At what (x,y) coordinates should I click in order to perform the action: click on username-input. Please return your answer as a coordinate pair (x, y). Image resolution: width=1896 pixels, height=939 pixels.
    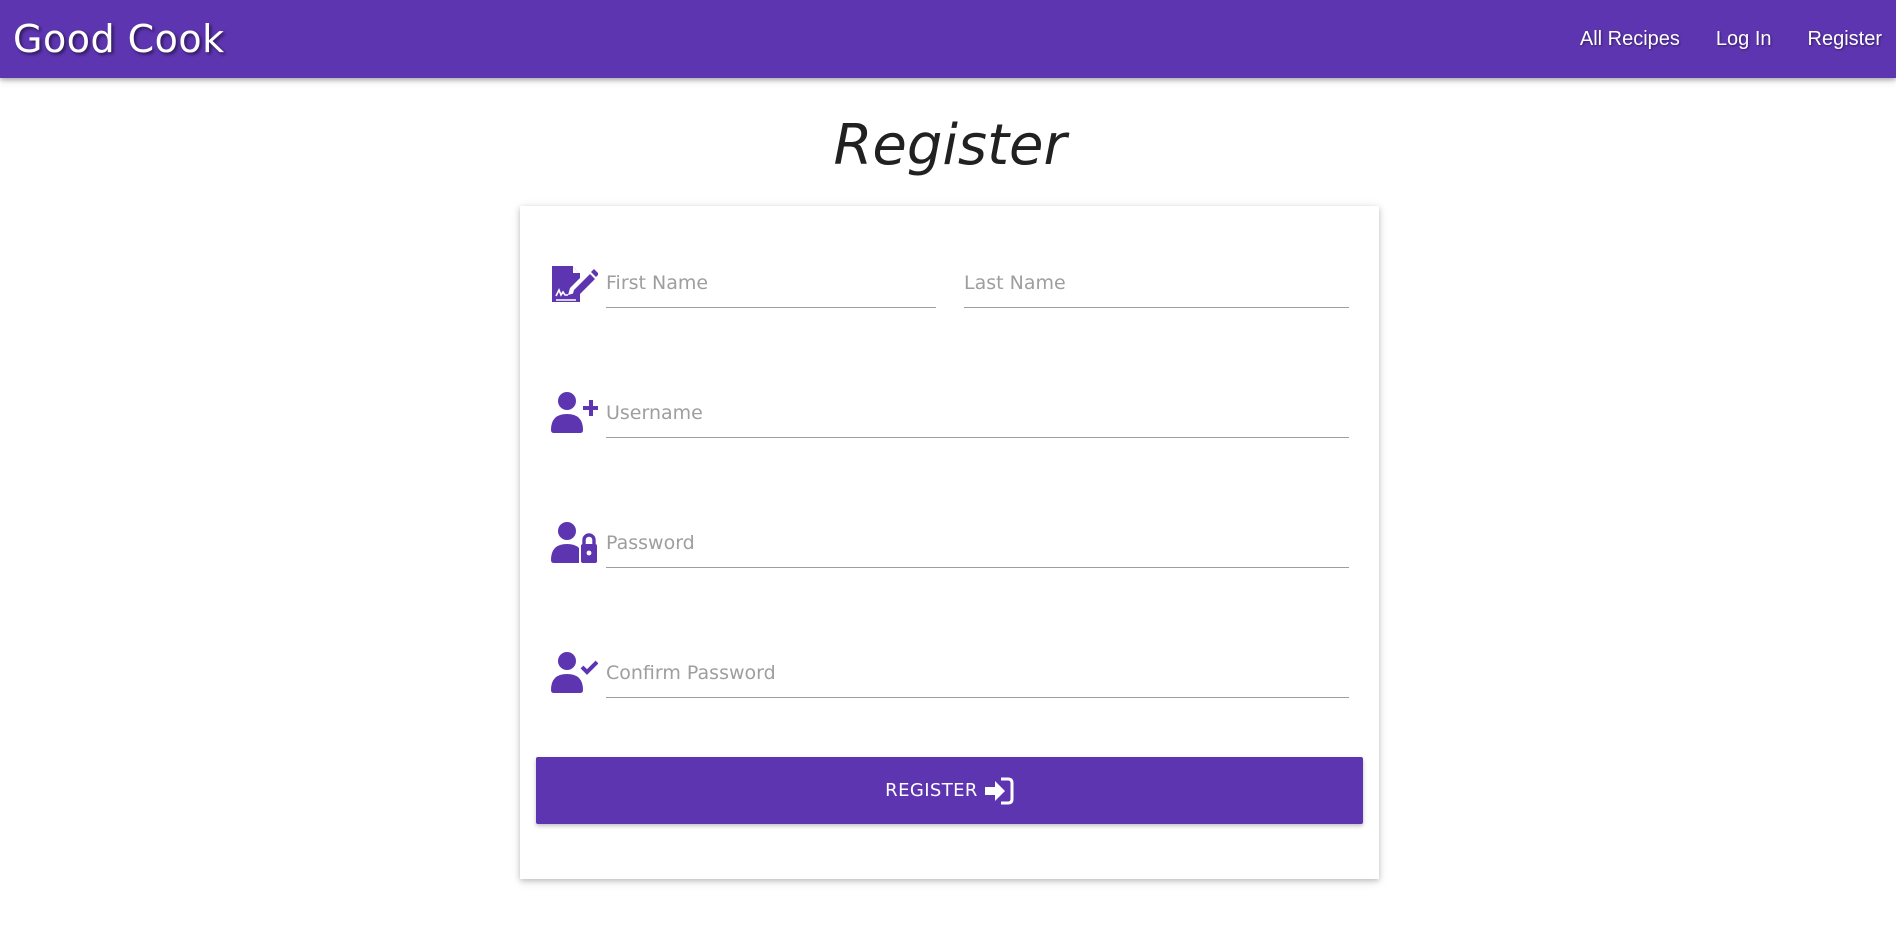
    Looking at the image, I should click on (977, 413).